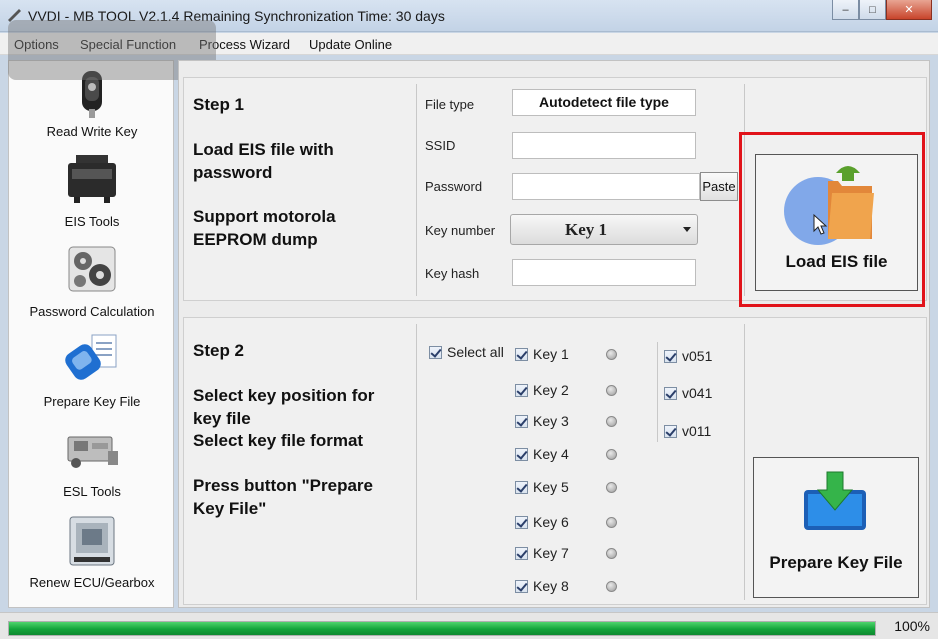 The width and height of the screenshot is (938, 639). I want to click on close-button: ✕, so click(909, 10).